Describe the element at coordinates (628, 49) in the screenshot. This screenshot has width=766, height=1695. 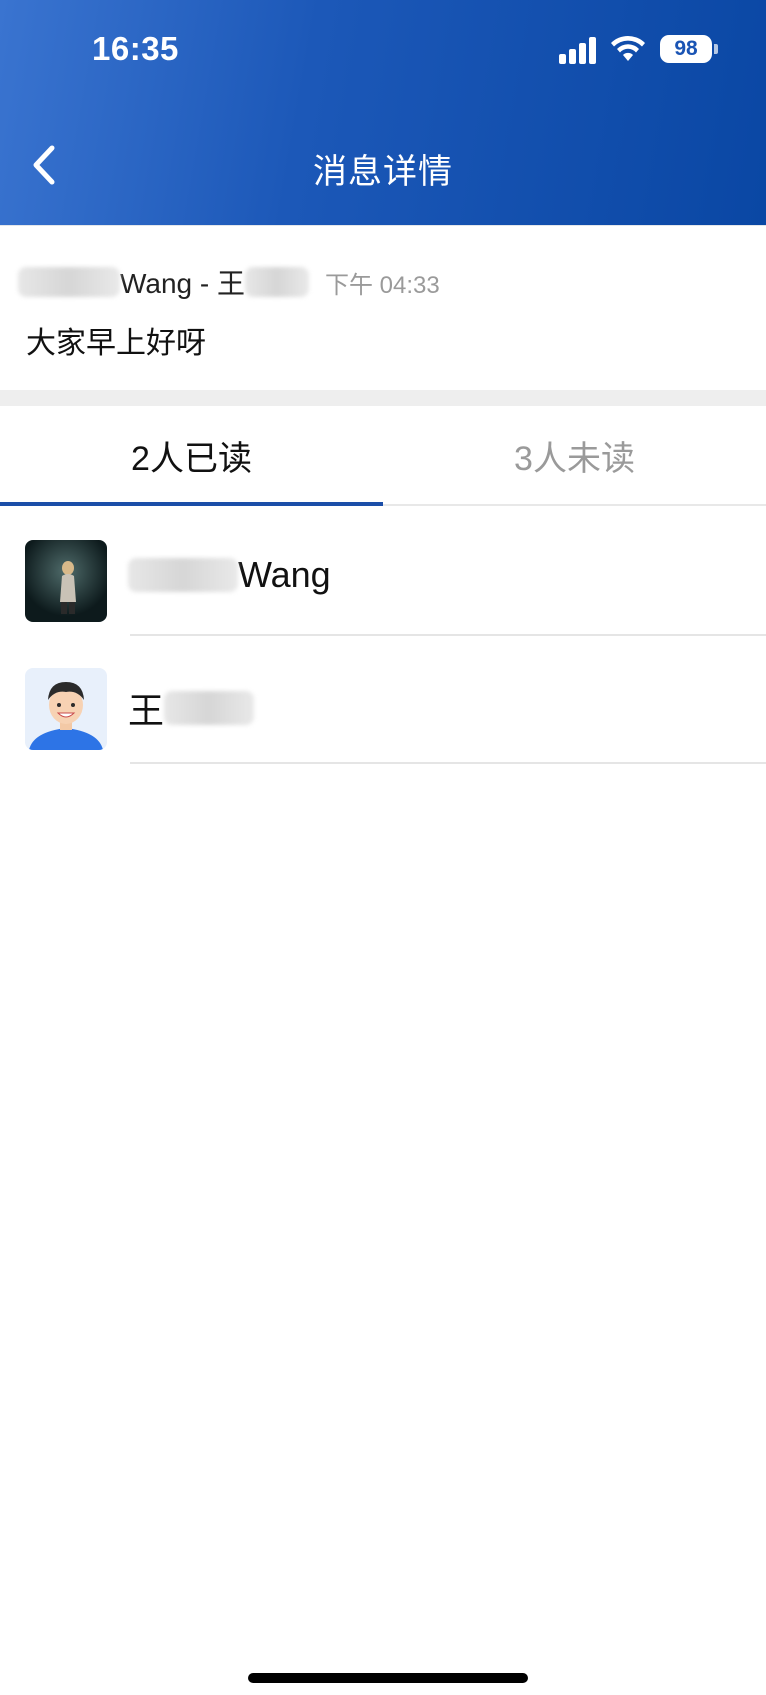
I see `wifi-icon` at that location.